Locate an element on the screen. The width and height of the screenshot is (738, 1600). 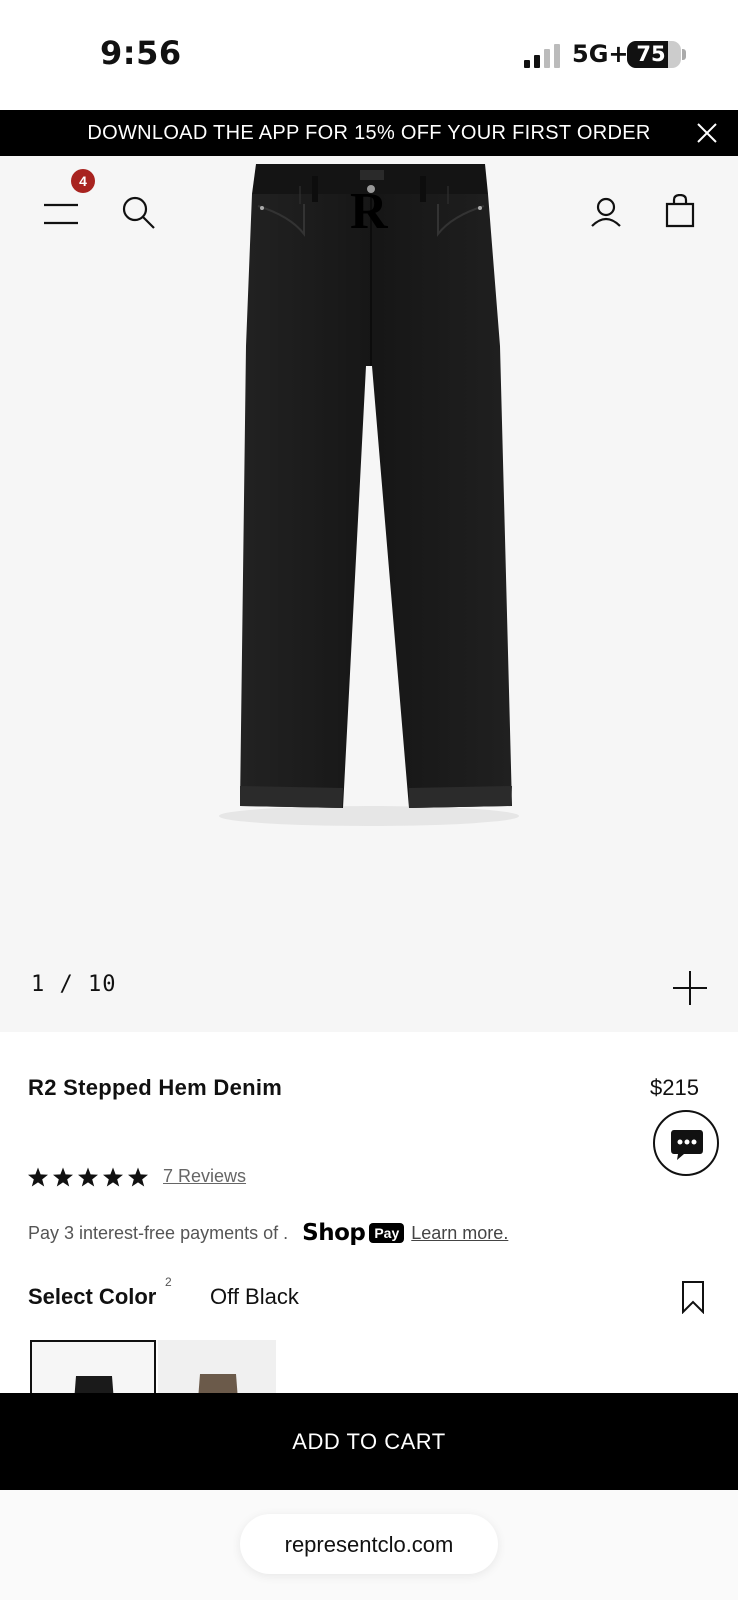
signal-icon is located at coordinates (542, 56).